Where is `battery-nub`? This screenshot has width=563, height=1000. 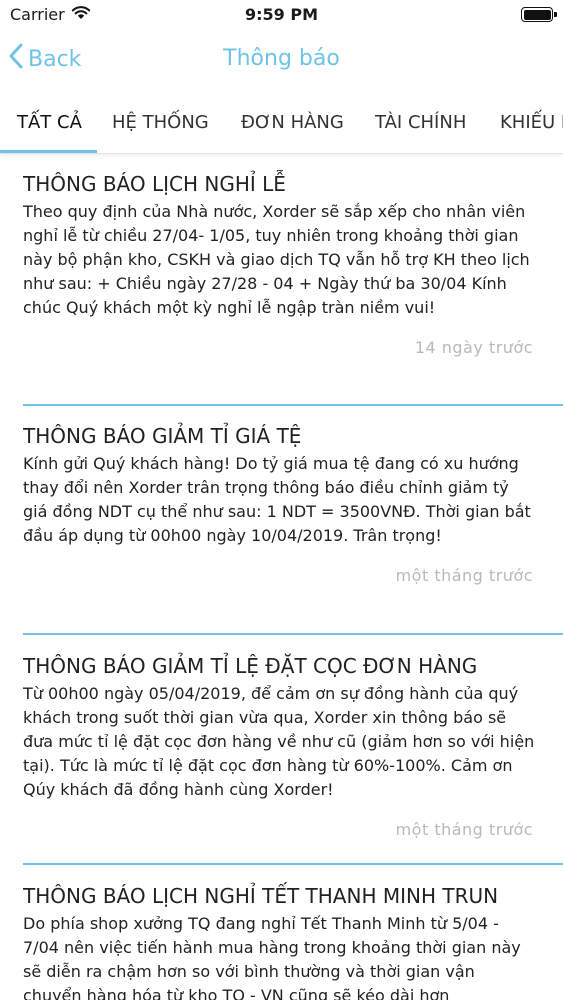
battery-nub is located at coordinates (555, 14).